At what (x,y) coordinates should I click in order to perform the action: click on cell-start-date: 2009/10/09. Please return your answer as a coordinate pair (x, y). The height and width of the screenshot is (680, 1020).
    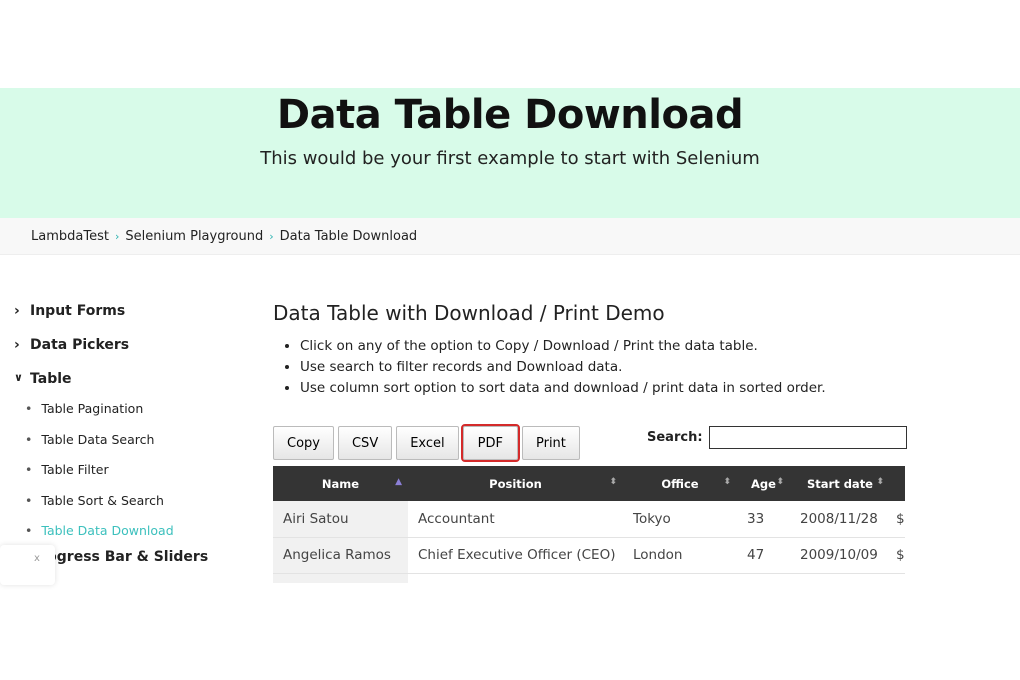
    Looking at the image, I should click on (840, 555).